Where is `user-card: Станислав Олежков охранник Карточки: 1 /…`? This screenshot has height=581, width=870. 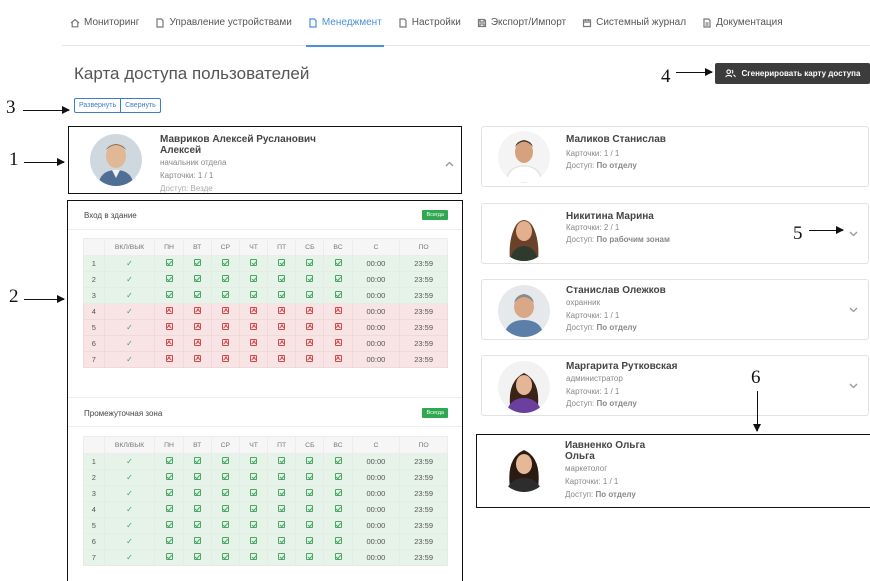
user-card: Станислав Олежков охранник Карточки: 1 /… is located at coordinates (675, 309).